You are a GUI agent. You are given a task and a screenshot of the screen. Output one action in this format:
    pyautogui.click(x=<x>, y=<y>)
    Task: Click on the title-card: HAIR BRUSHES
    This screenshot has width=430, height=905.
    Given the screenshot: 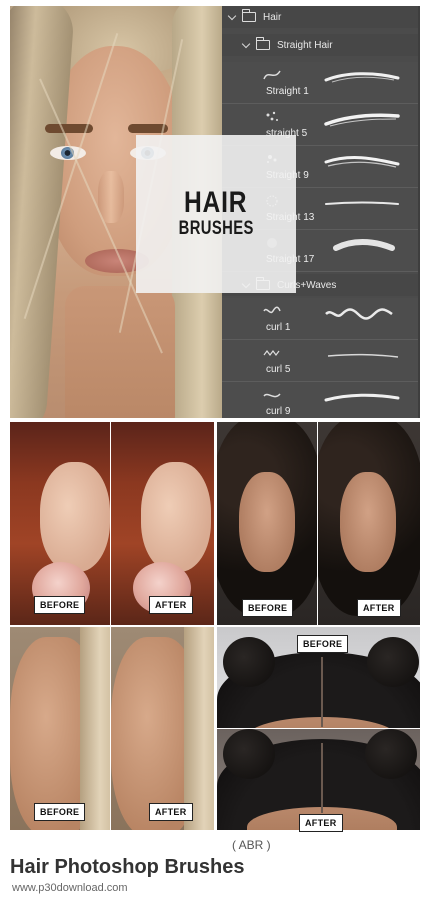 What is the action you would take?
    pyautogui.click(x=216, y=214)
    